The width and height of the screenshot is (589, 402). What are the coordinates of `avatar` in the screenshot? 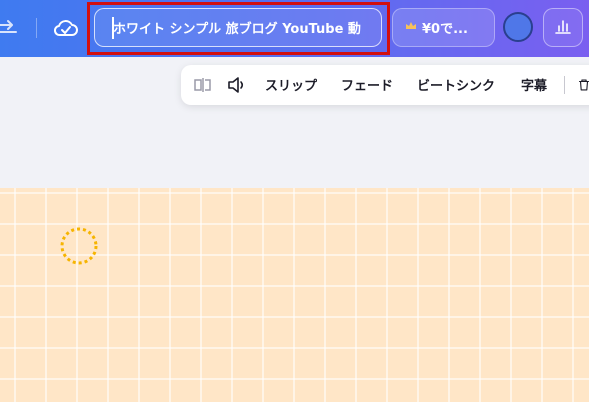 It's located at (518, 27).